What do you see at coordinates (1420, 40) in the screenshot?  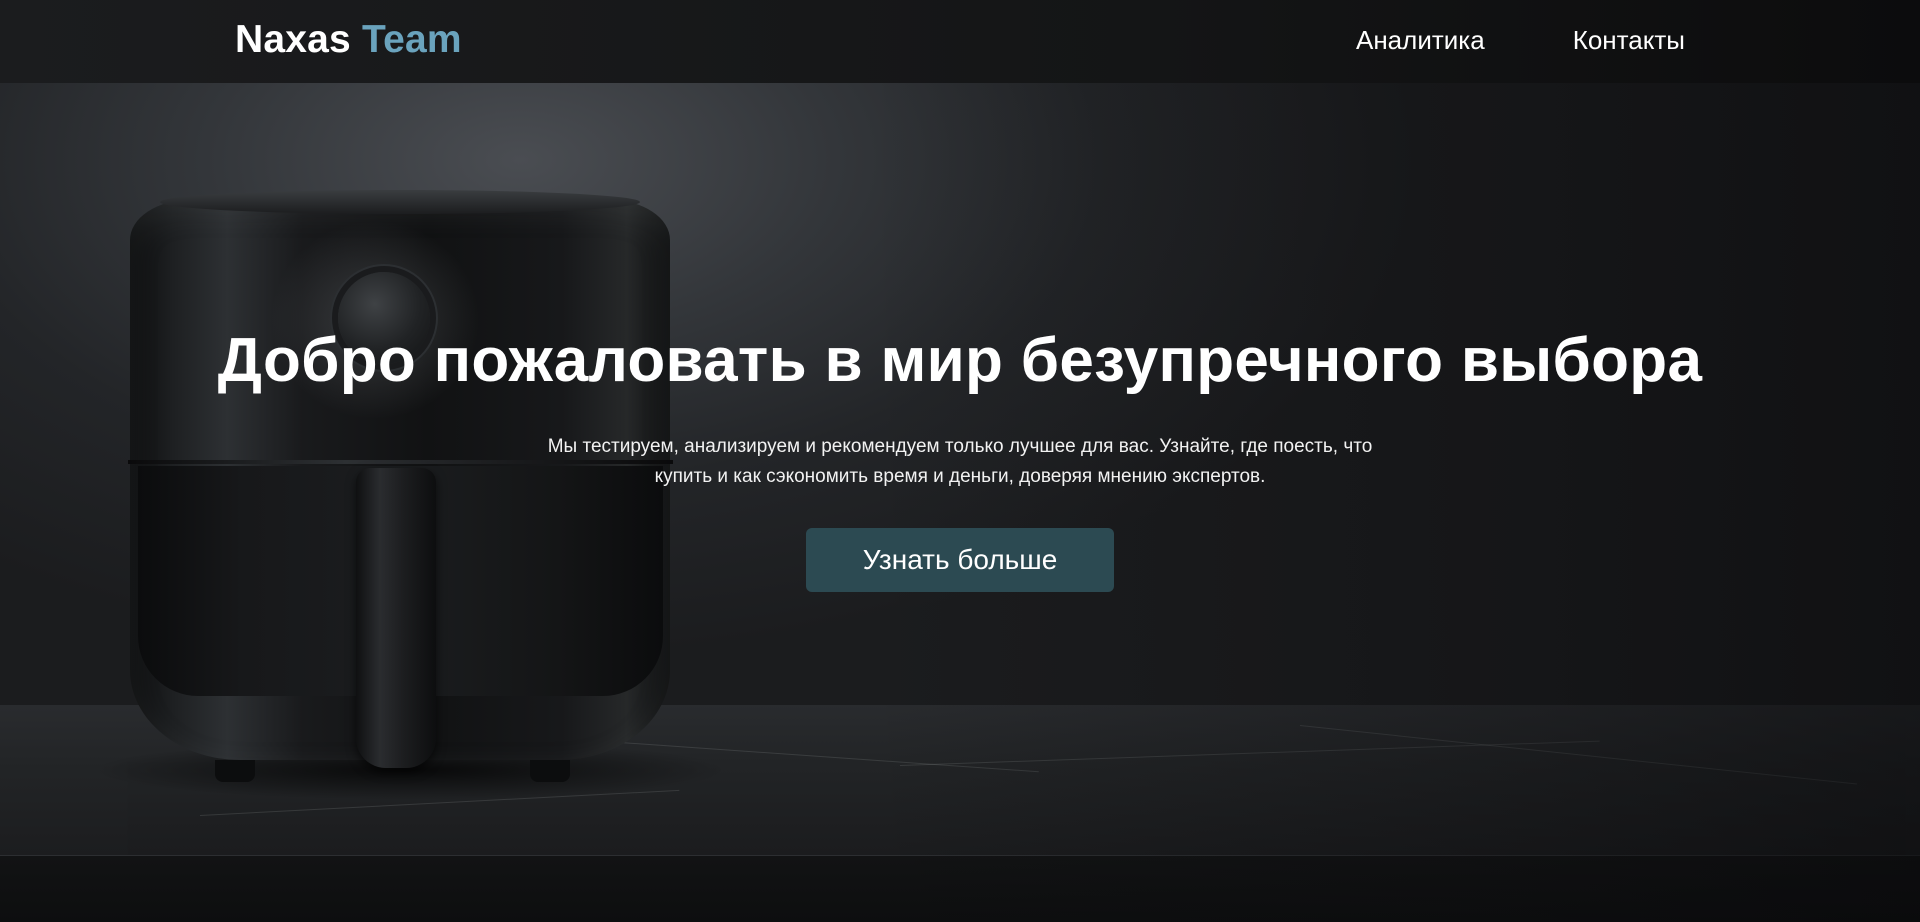 I see `nav-link-analytics: Аналитика` at bounding box center [1420, 40].